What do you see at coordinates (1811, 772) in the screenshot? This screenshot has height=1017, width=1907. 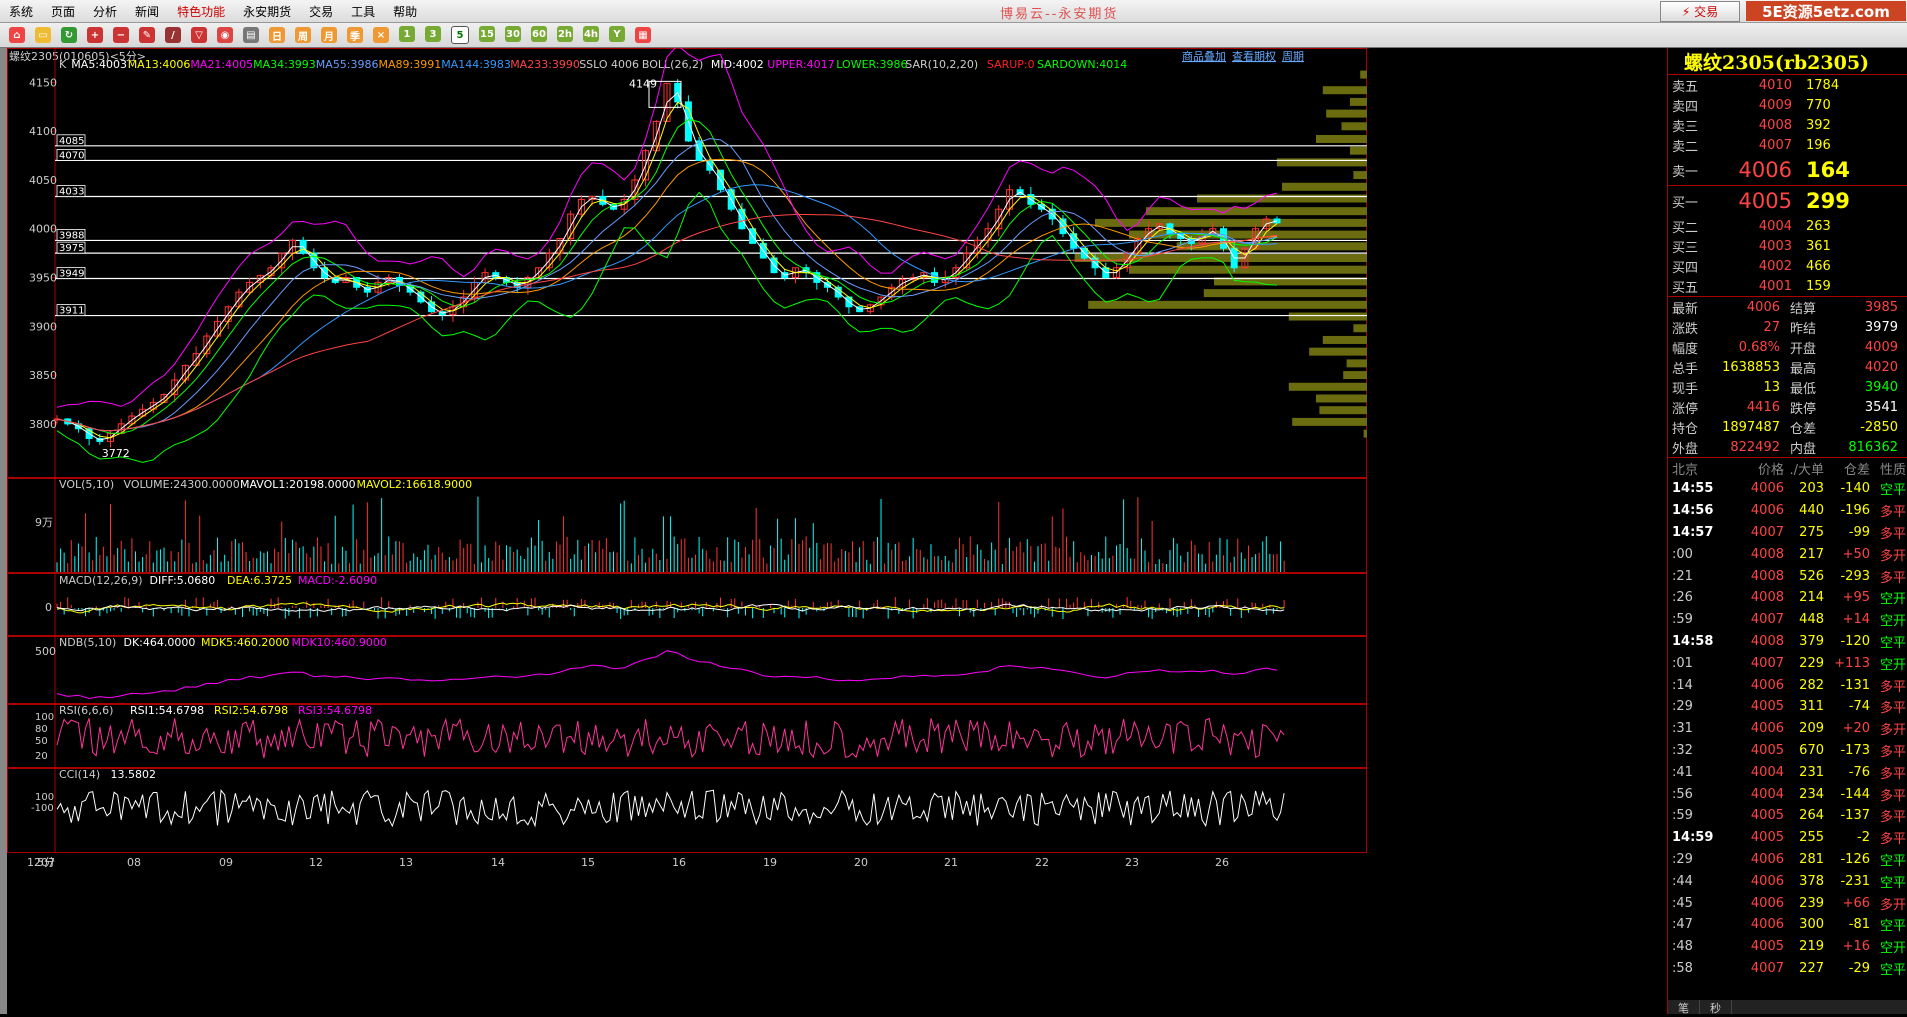 I see `tick-volume: 231` at bounding box center [1811, 772].